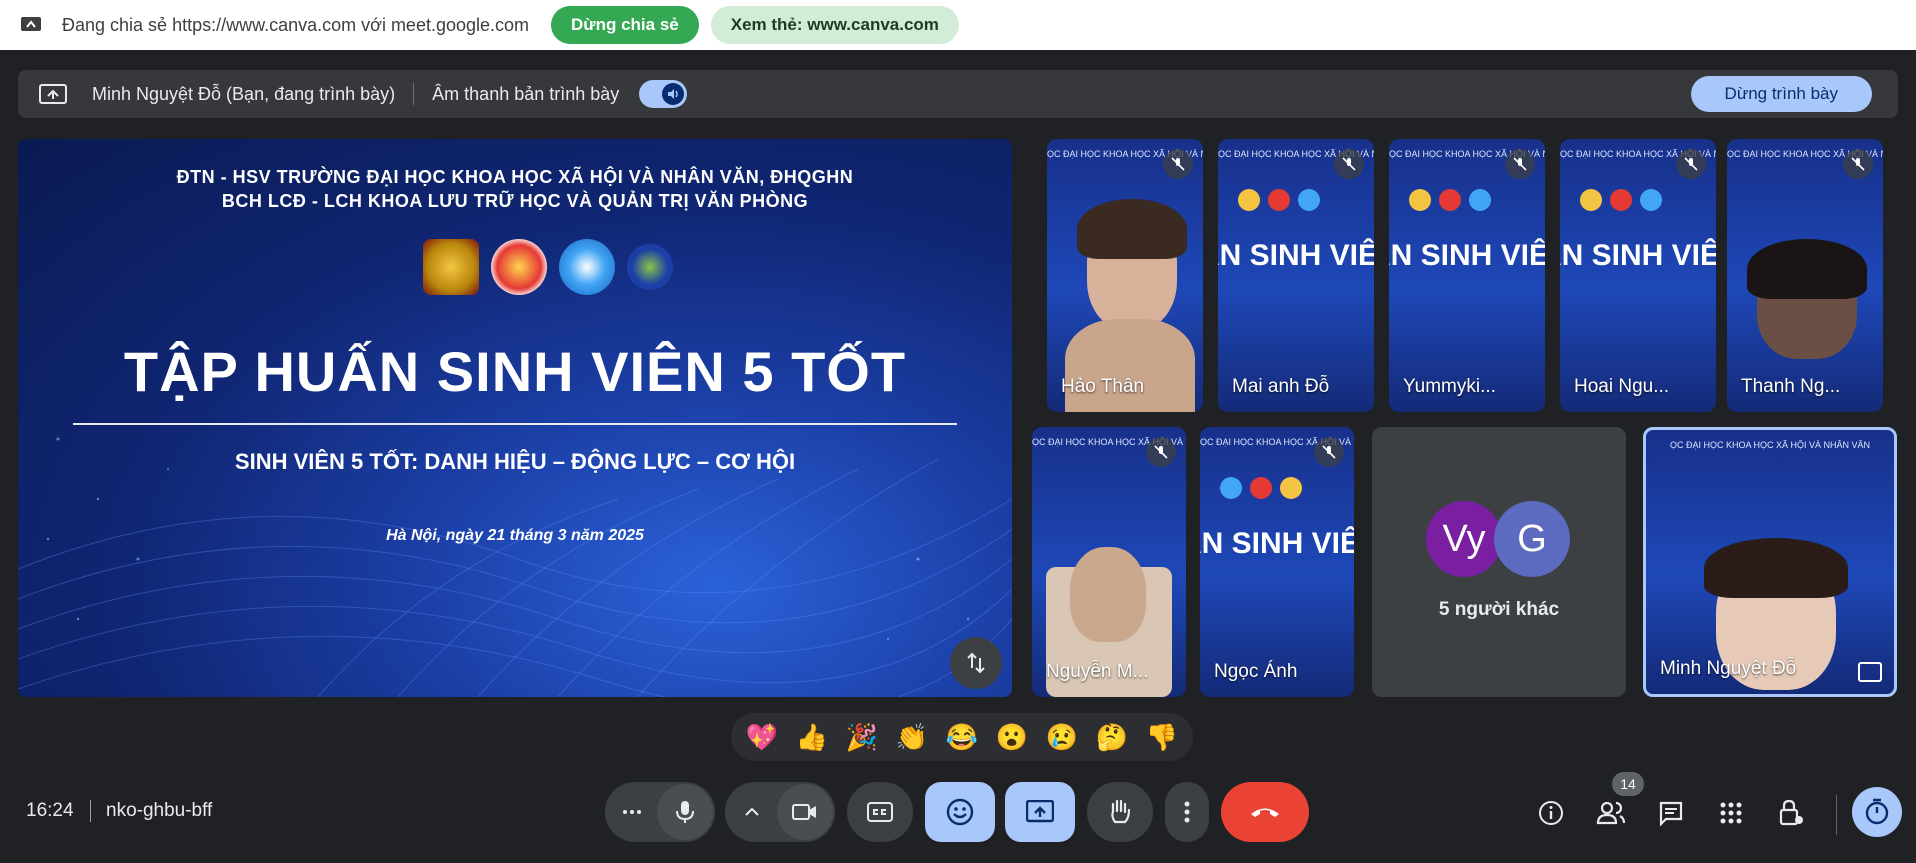 The height and width of the screenshot is (863, 1916). I want to click on picture-in-picture-icon, so click(1870, 672).